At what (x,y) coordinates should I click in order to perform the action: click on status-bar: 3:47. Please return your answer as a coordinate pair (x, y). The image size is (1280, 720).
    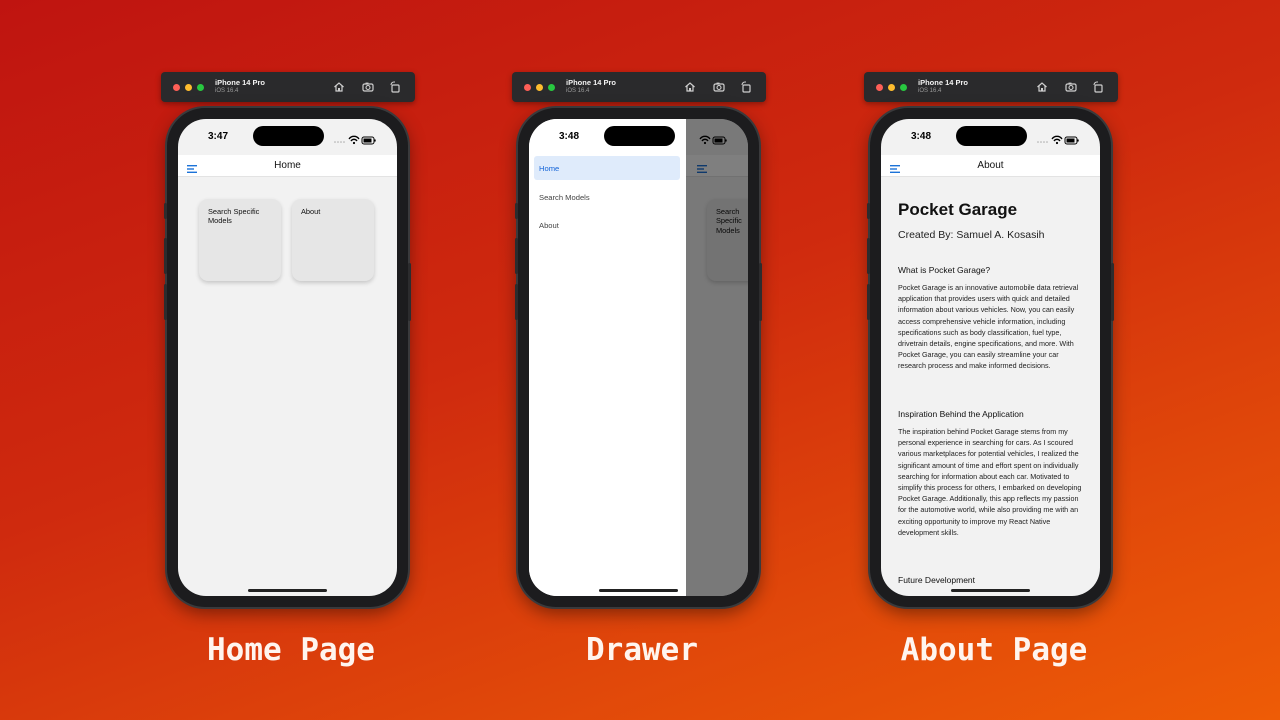
    Looking at the image, I should click on (287, 137).